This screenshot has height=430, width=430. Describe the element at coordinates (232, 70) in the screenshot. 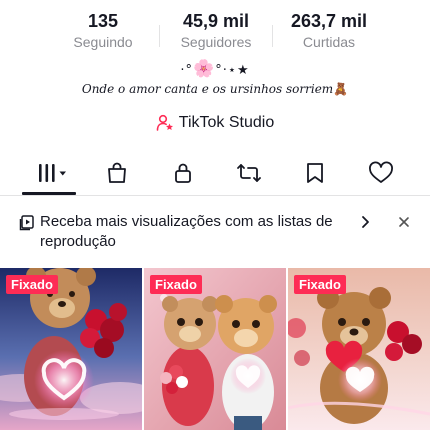

I see `deco-right: °·⋆★` at that location.